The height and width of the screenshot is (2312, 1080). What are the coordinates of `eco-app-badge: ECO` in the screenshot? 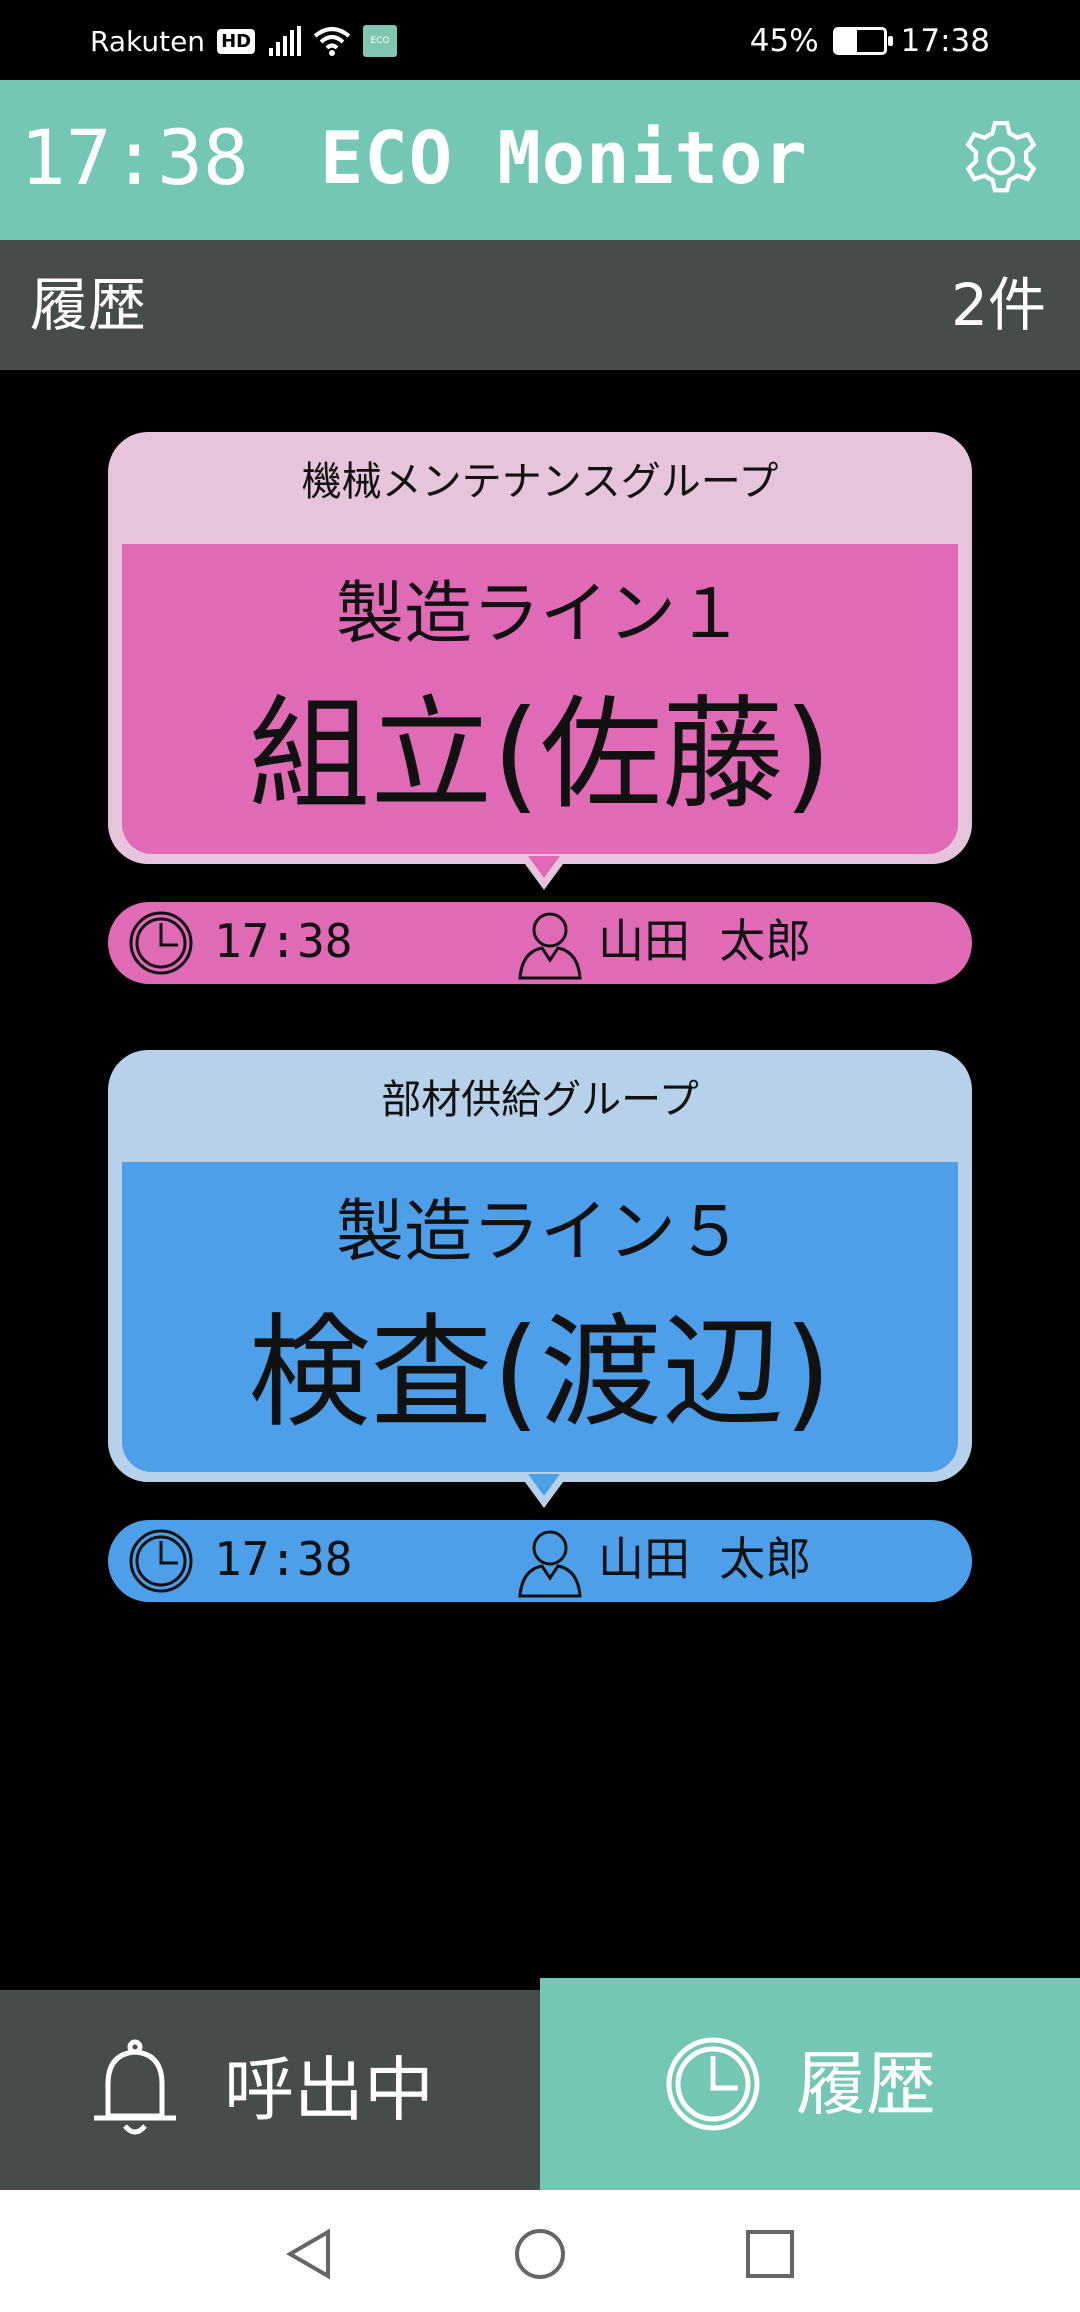 It's located at (380, 41).